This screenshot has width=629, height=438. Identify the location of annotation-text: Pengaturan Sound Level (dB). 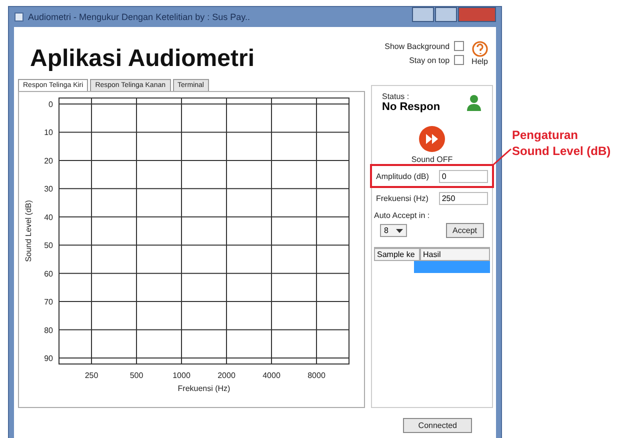
(562, 144).